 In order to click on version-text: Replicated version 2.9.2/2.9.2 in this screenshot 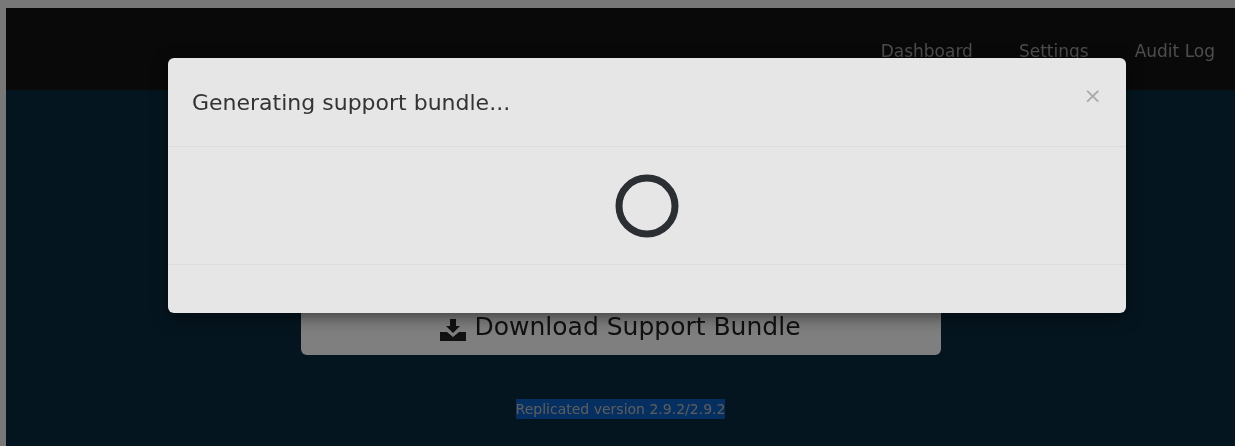, I will do `click(620, 409)`.